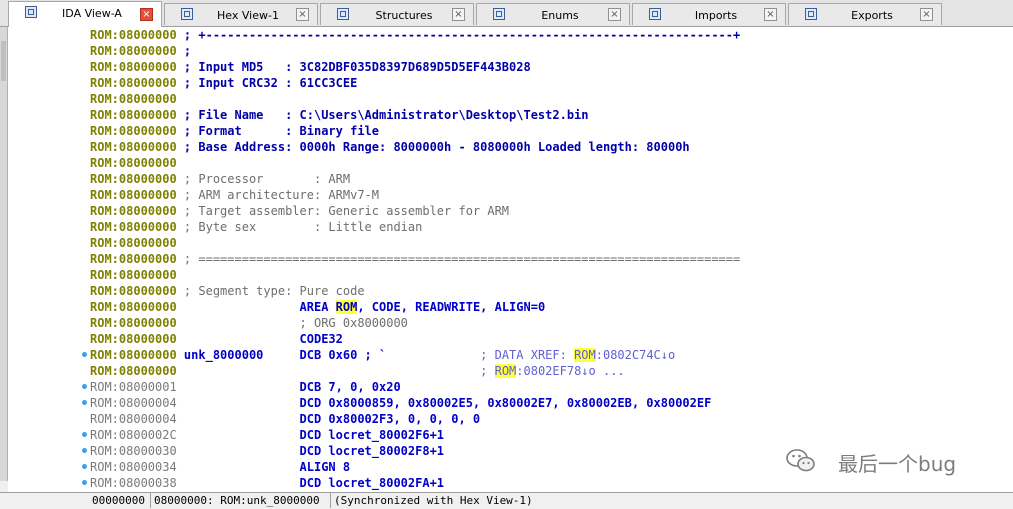 The height and width of the screenshot is (509, 1013). Describe the element at coordinates (800, 460) in the screenshot. I see `wechat-icon` at that location.